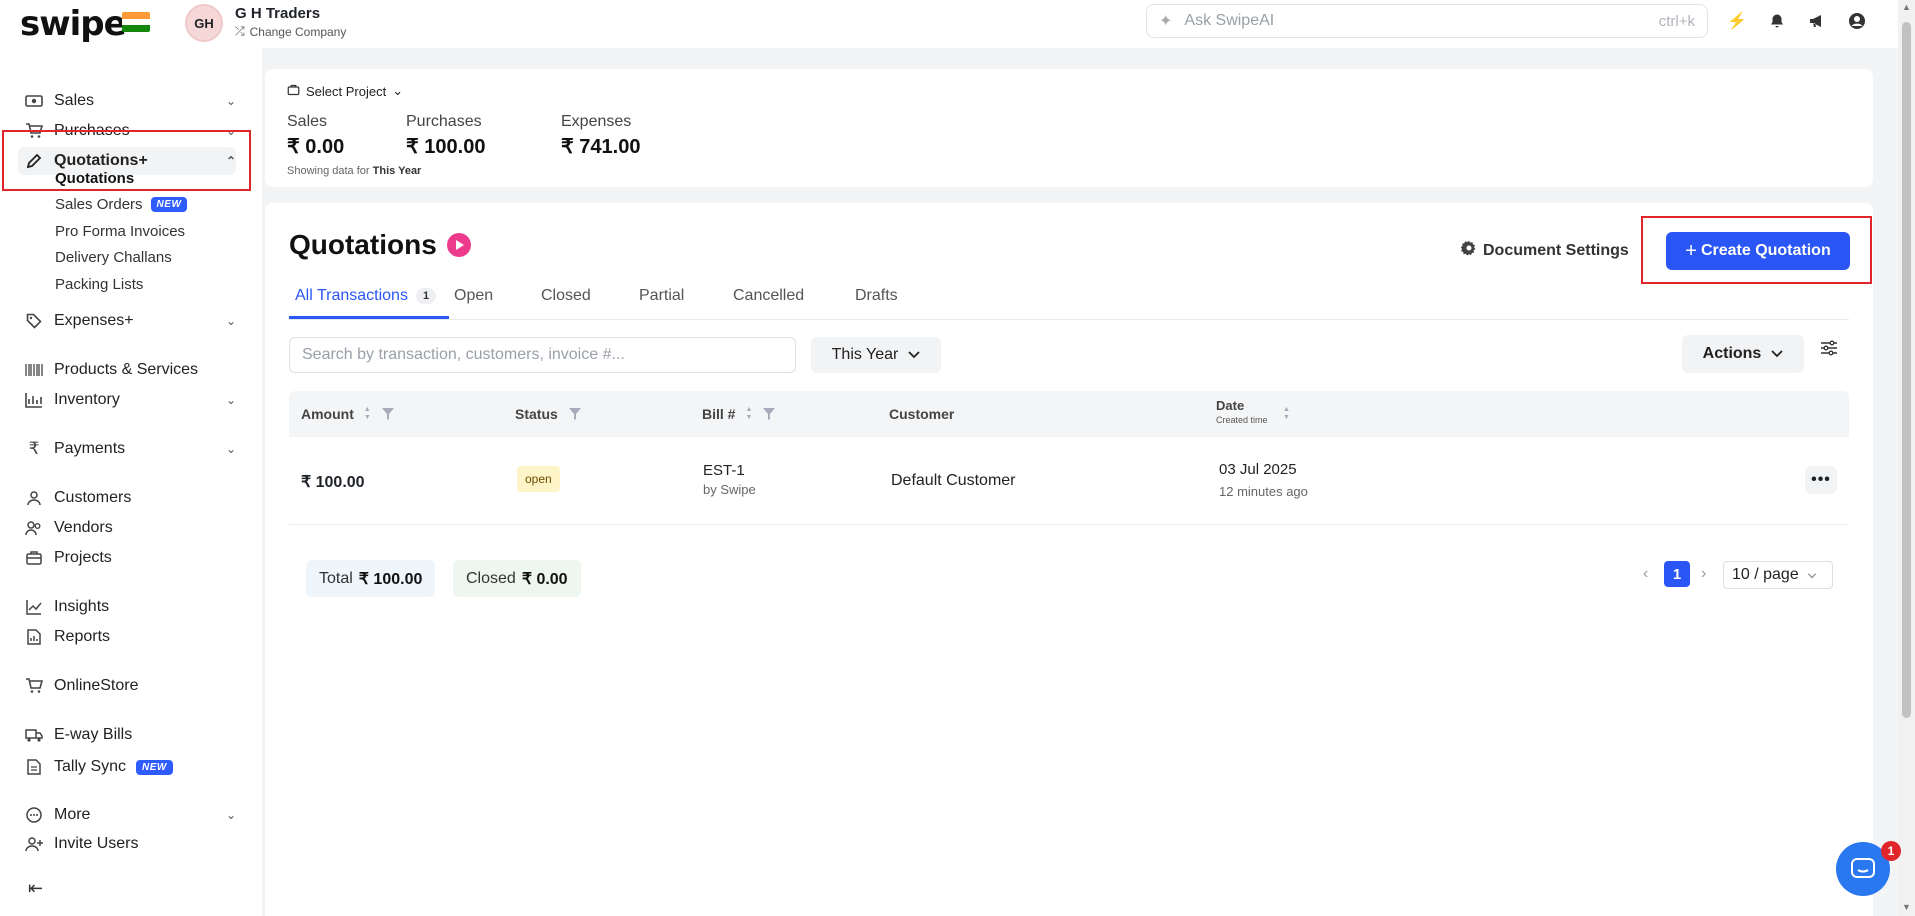 The height and width of the screenshot is (916, 1915). I want to click on actions-dropdown: Actions, so click(1743, 354).